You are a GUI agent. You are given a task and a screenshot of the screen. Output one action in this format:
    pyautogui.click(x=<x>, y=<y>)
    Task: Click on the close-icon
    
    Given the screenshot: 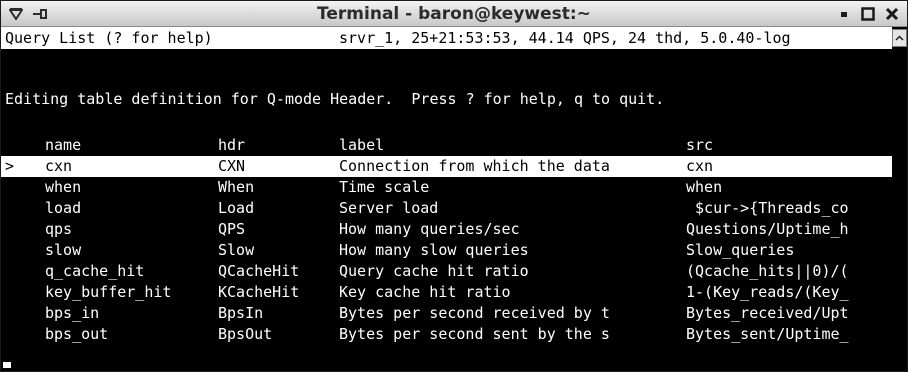 What is the action you would take?
    pyautogui.click(x=892, y=14)
    